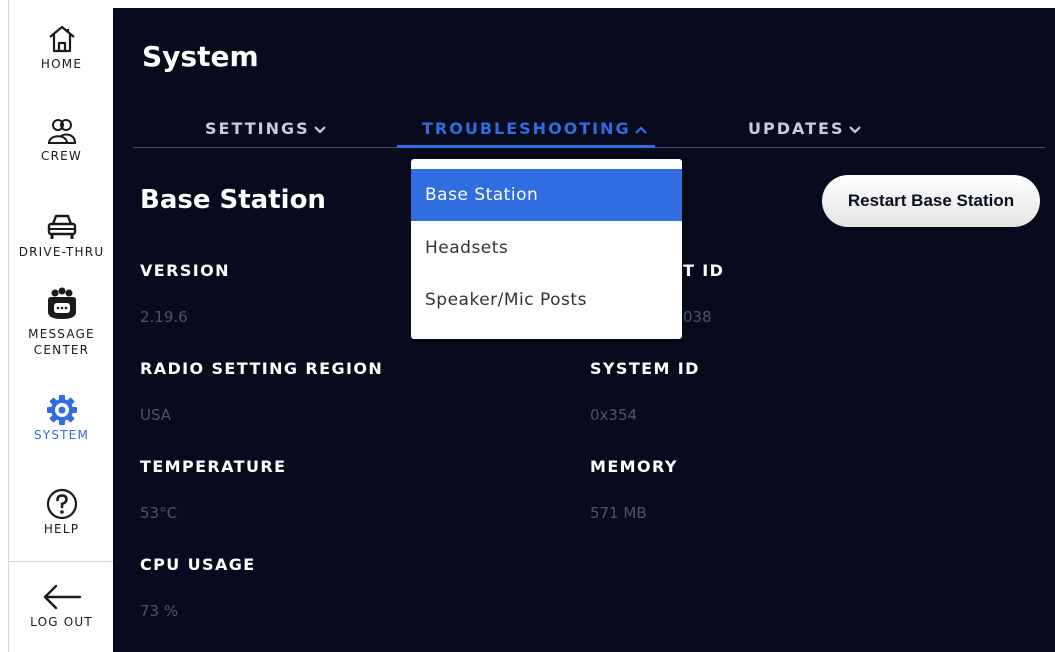 This screenshot has height=652, width=1055. I want to click on sidebar-item-system: SYSTEM, so click(61, 418).